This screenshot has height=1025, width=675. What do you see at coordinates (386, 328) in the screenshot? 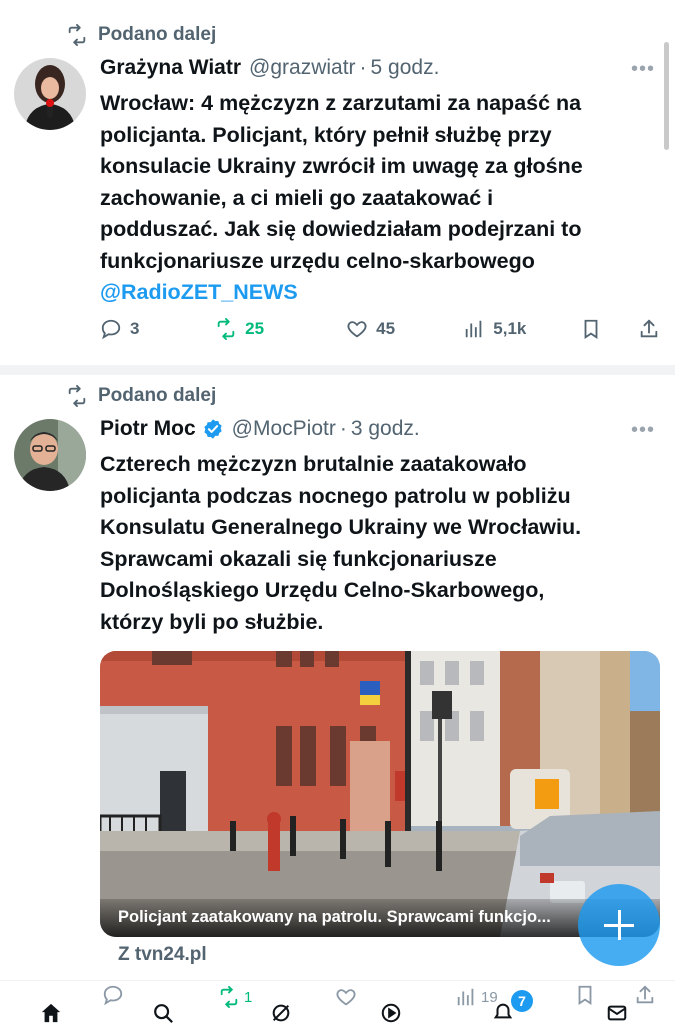
I see `like-count: 45` at bounding box center [386, 328].